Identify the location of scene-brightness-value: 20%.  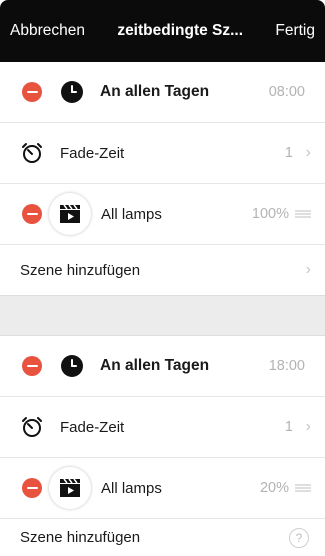
(274, 488).